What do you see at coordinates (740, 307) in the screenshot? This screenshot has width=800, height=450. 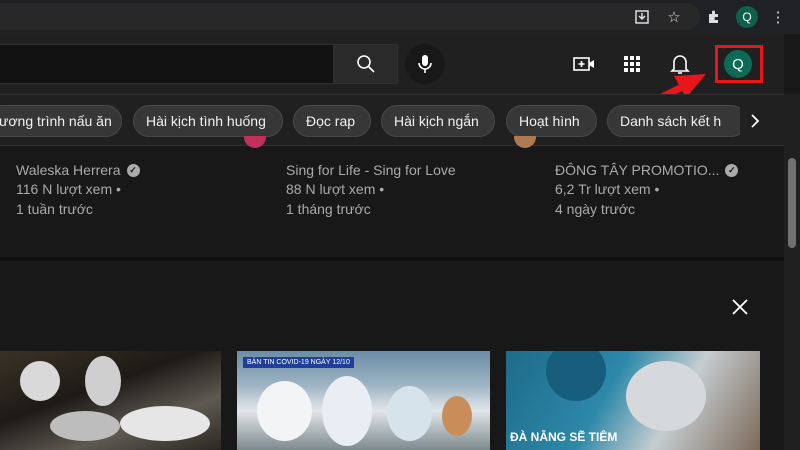 I see `close-icon` at bounding box center [740, 307].